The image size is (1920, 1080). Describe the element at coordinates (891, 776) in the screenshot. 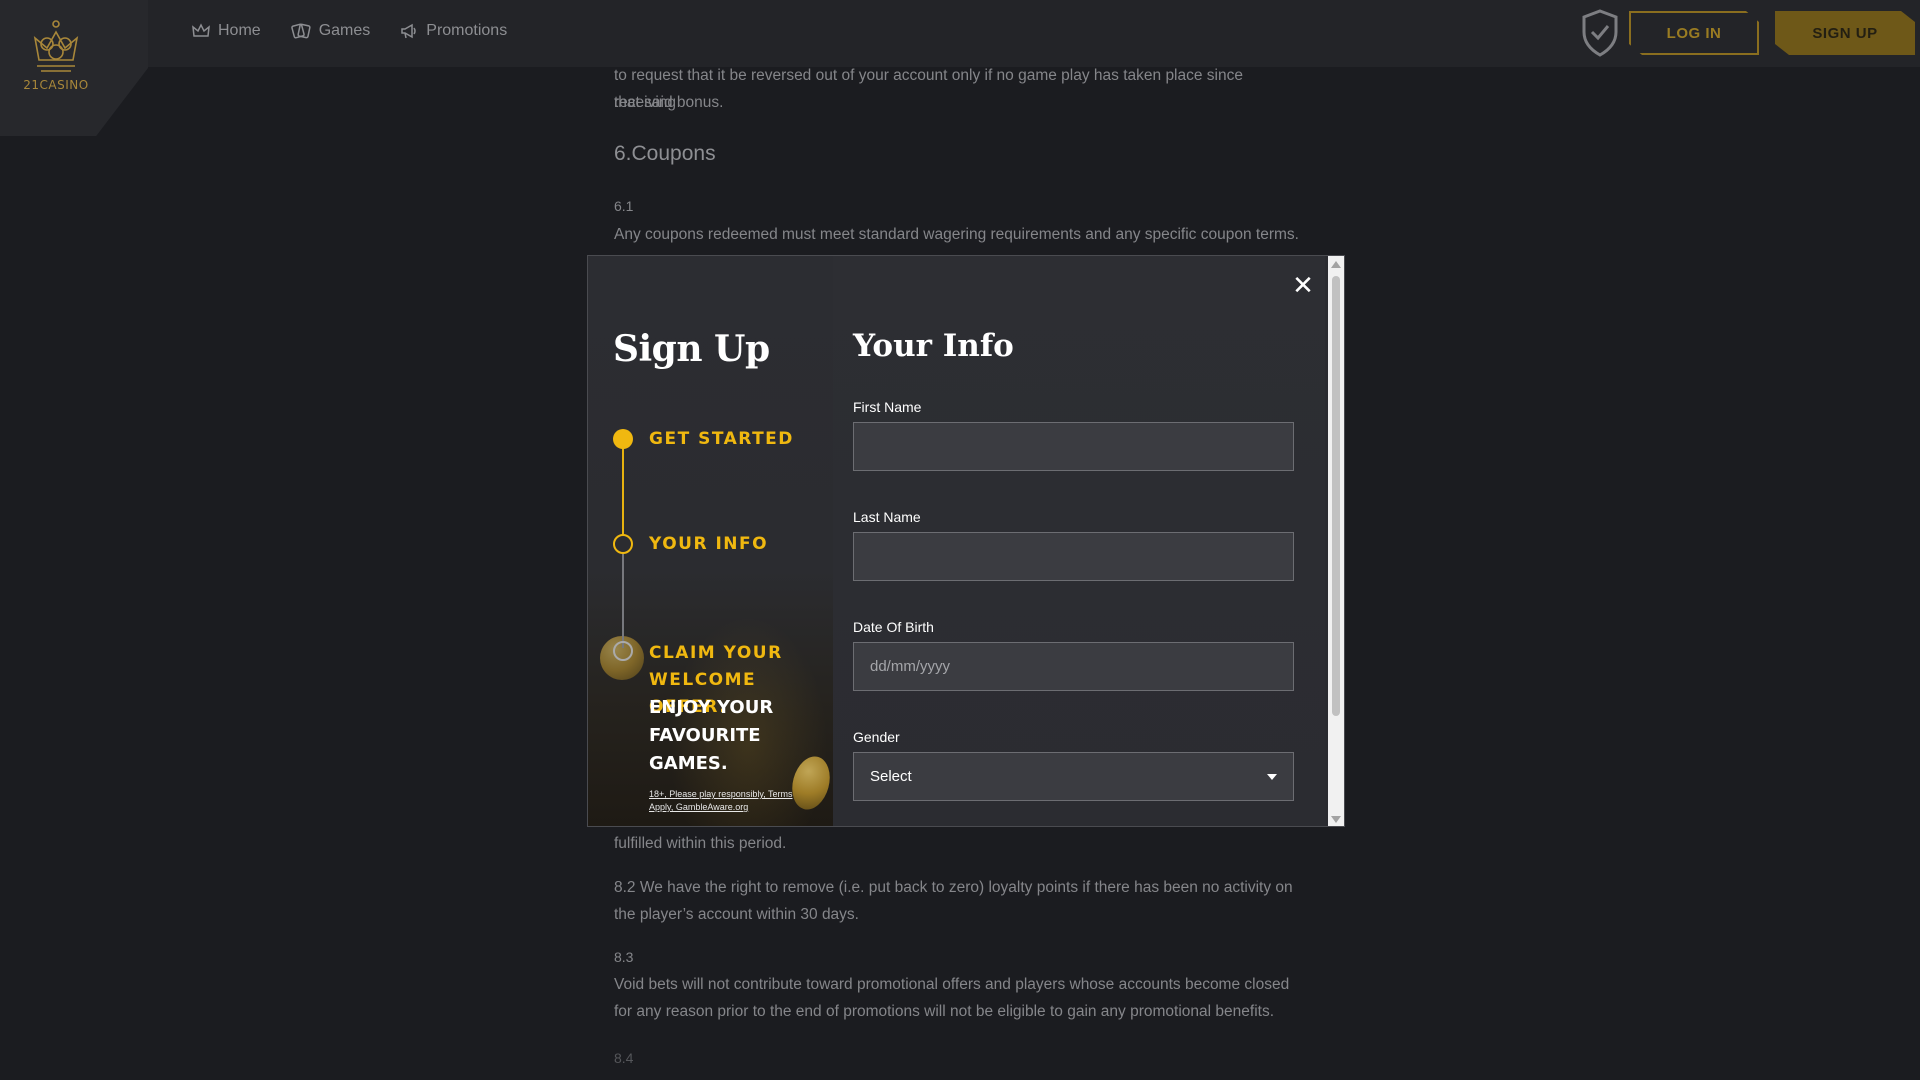

I see `gender-selected-value: Select` at that location.